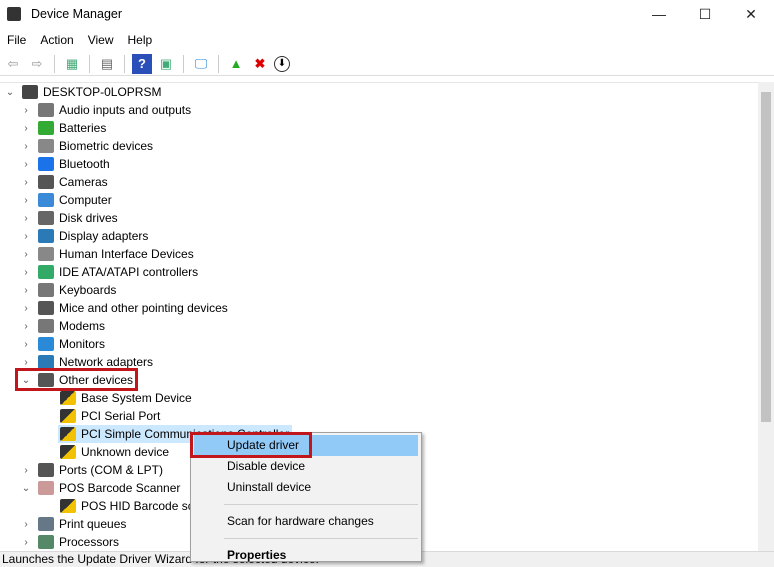 This screenshot has width=774, height=567. Describe the element at coordinates (306, 466) in the screenshot. I see `menu-item-disable-device: Disable device` at that location.